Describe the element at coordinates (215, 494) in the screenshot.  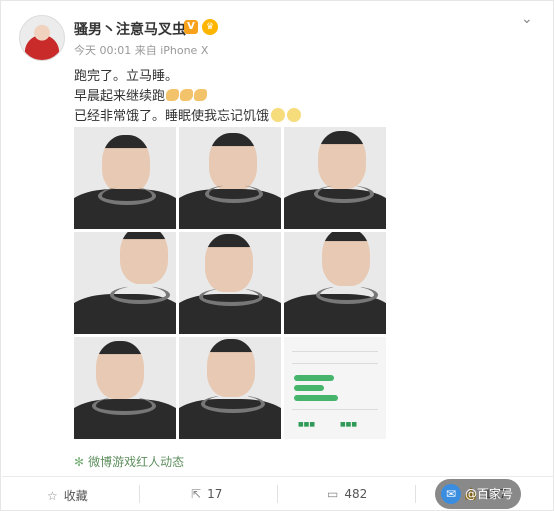
I see `repost-count: 17` at that location.